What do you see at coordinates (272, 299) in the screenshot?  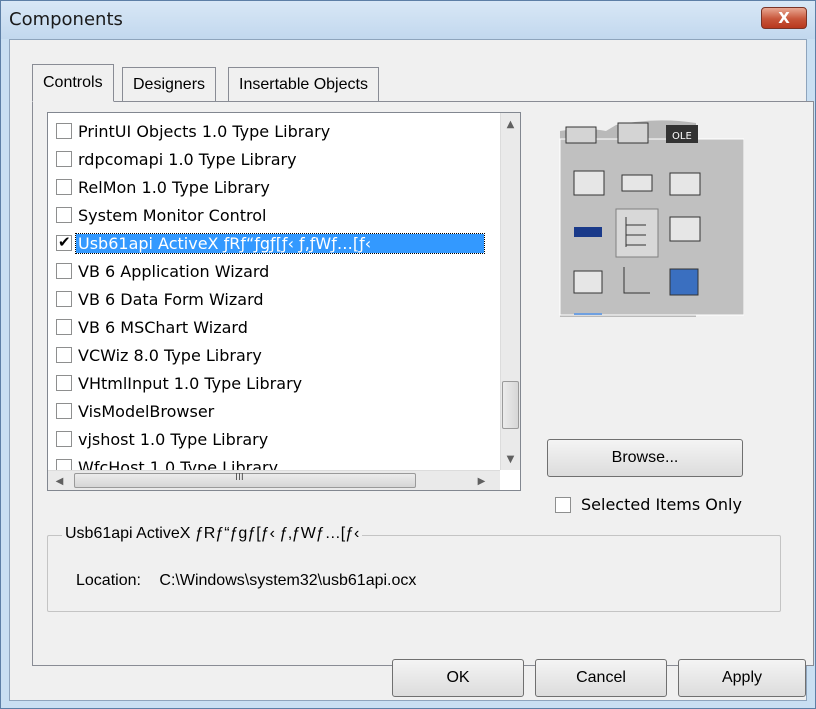 I see `list-item: VB 6 Data Form Wizard` at bounding box center [272, 299].